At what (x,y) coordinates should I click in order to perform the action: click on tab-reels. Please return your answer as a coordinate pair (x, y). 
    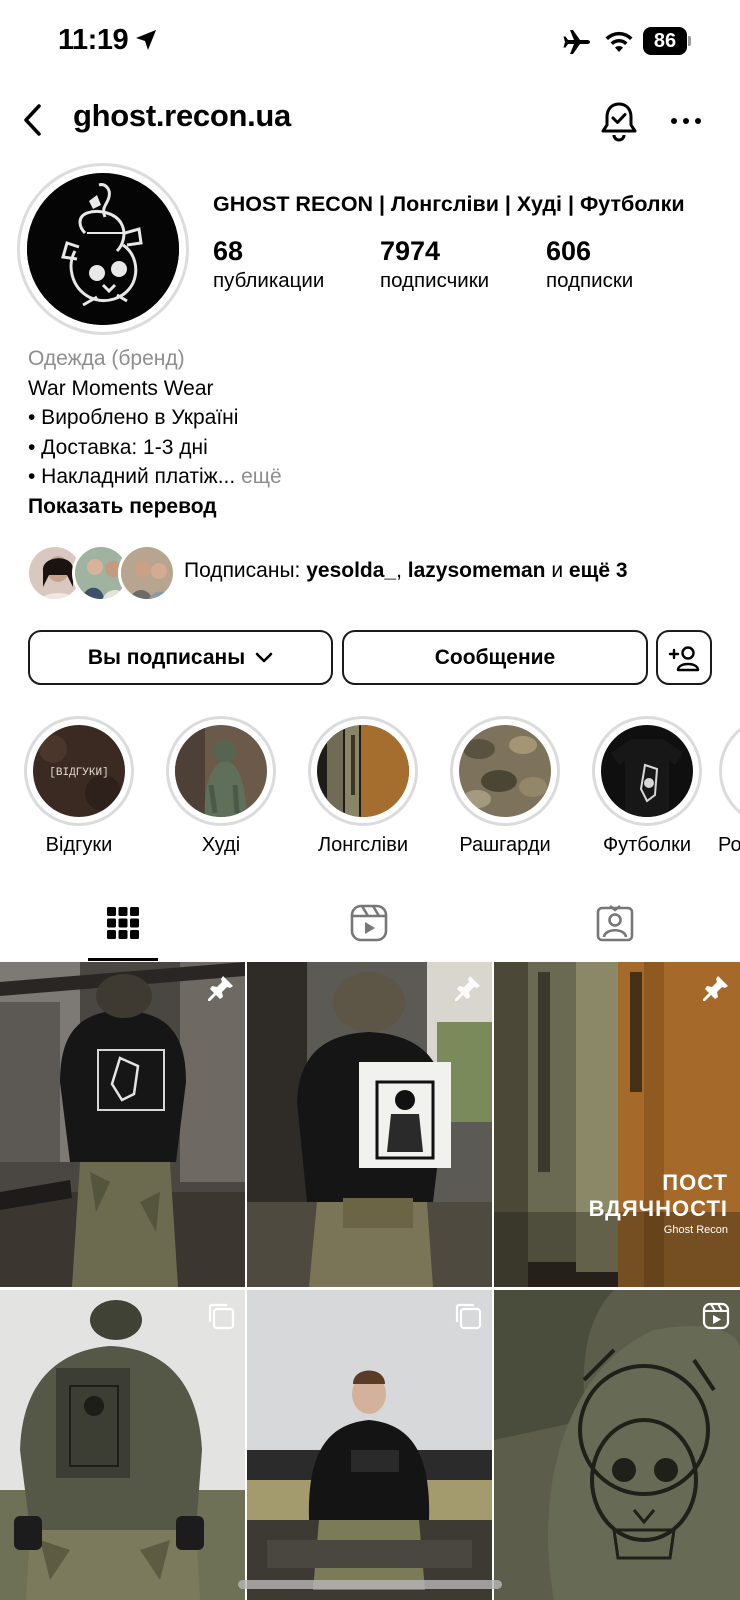
    Looking at the image, I should click on (369, 923).